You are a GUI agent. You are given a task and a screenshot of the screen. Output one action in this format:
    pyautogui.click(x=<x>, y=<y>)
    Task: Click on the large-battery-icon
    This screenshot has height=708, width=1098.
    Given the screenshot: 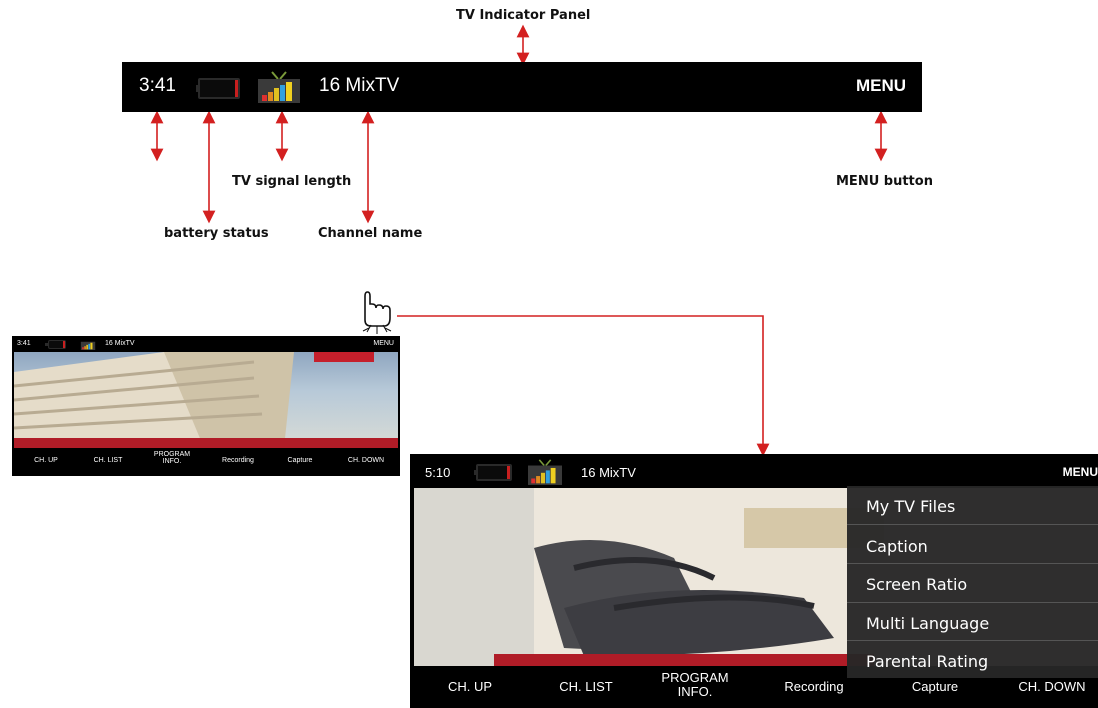 What is the action you would take?
    pyautogui.click(x=493, y=472)
    